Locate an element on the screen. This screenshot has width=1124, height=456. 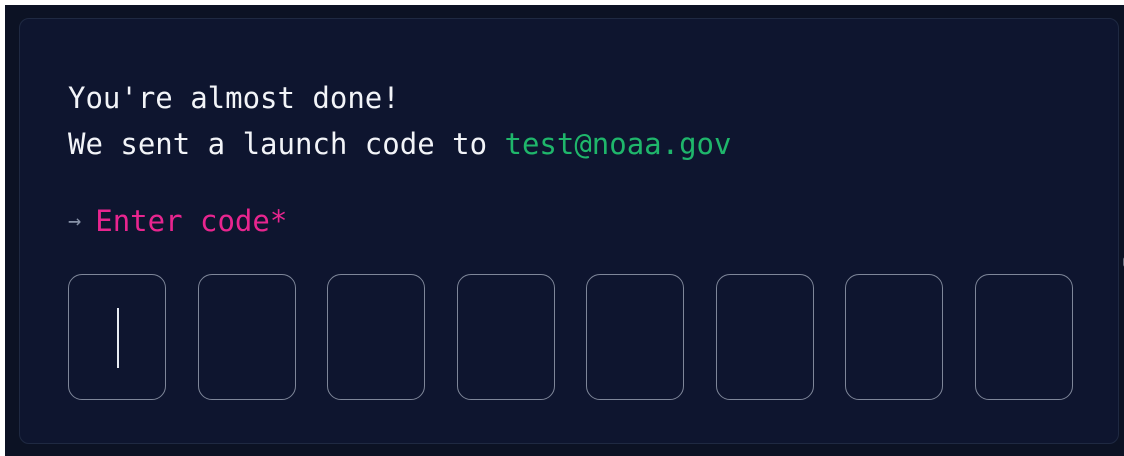
code-label-row: → Enter code* is located at coordinates (177, 223).